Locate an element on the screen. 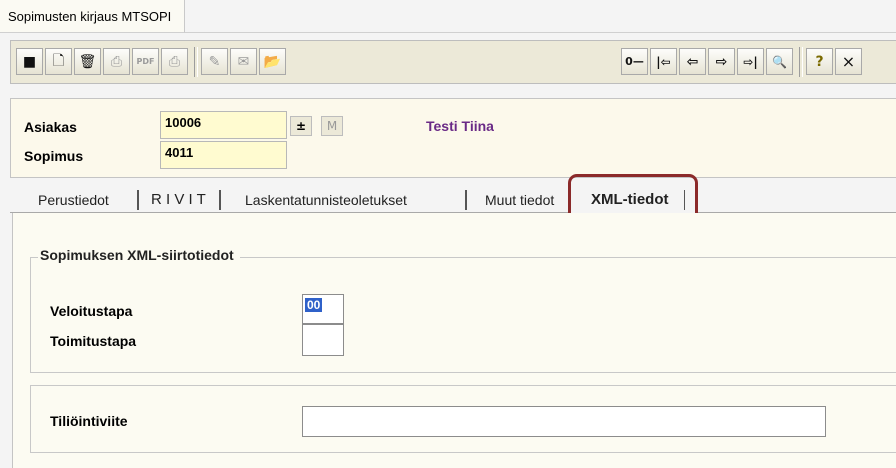  window-tab: Sopimusten kirjaus MTSOPI is located at coordinates (92, 16).